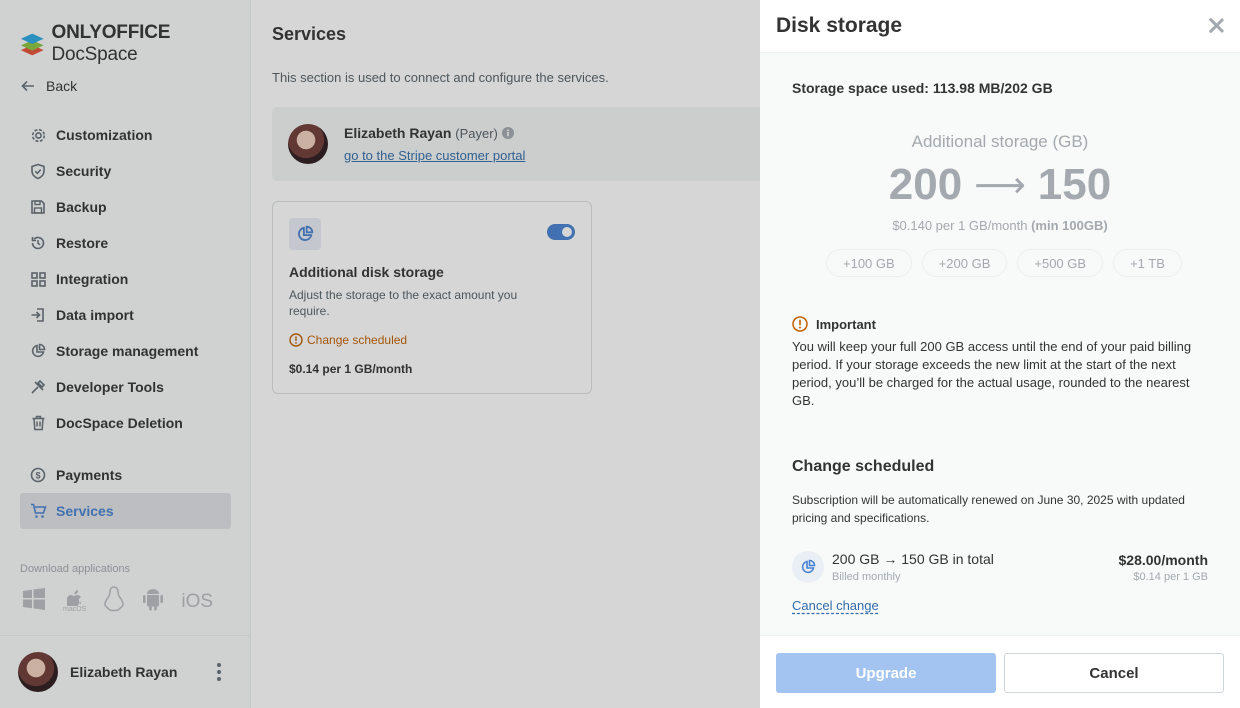 The image size is (1240, 708). I want to click on panel-footer: Upgrade Cancel, so click(1000, 671).